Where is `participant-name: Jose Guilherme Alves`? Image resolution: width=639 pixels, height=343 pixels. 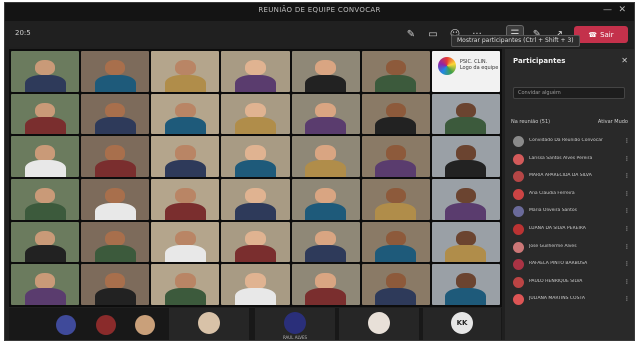
participant-name: Jose Guilherme Alves is located at coordinates (553, 246).